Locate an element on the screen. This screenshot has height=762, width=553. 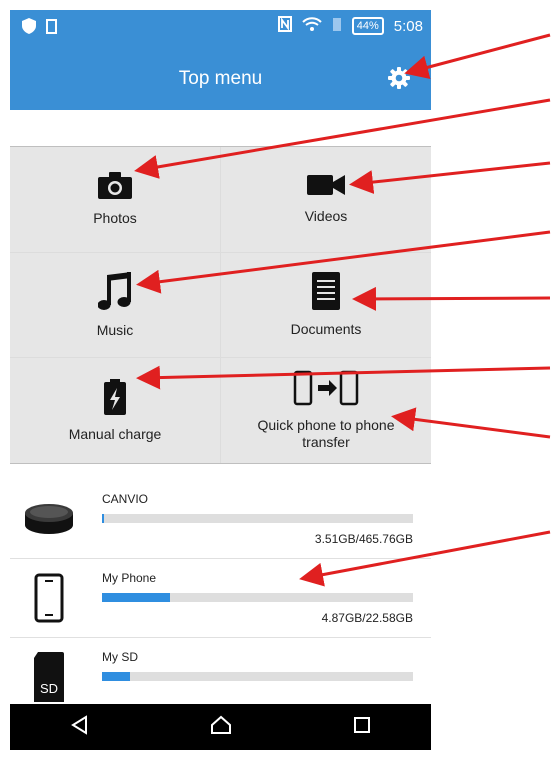
manual-charge-tile: Manual charge is located at coordinates (115, 410).